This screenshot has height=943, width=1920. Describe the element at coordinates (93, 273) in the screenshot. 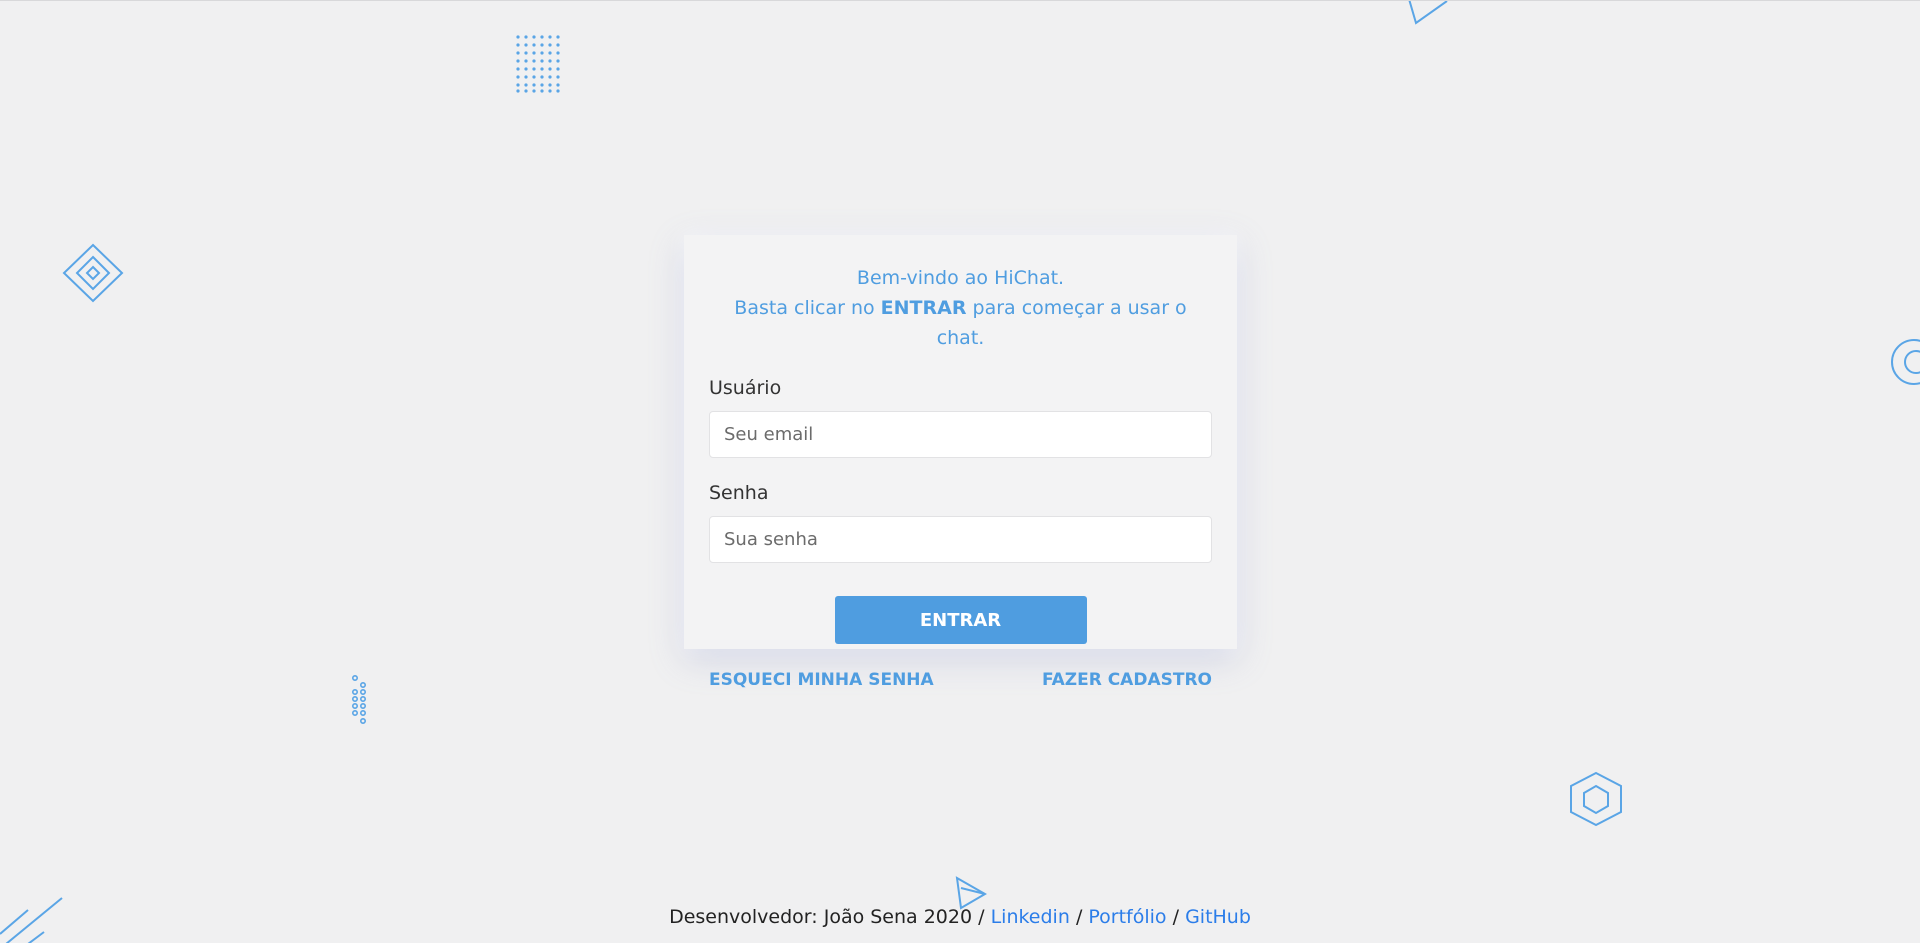

I see `diamond-icon` at that location.